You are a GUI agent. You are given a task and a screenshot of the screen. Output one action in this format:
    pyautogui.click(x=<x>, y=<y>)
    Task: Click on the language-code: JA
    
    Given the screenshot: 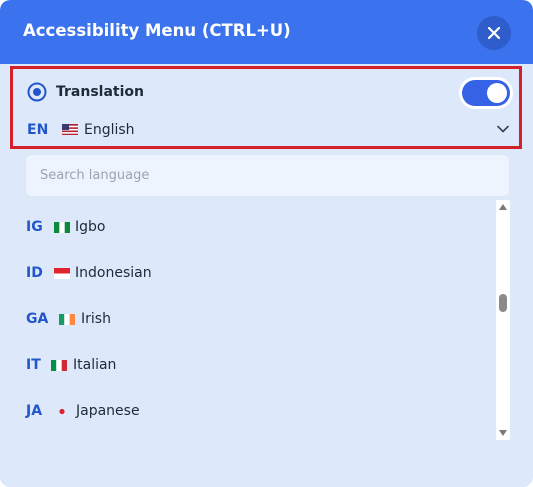 What is the action you would take?
    pyautogui.click(x=34, y=411)
    